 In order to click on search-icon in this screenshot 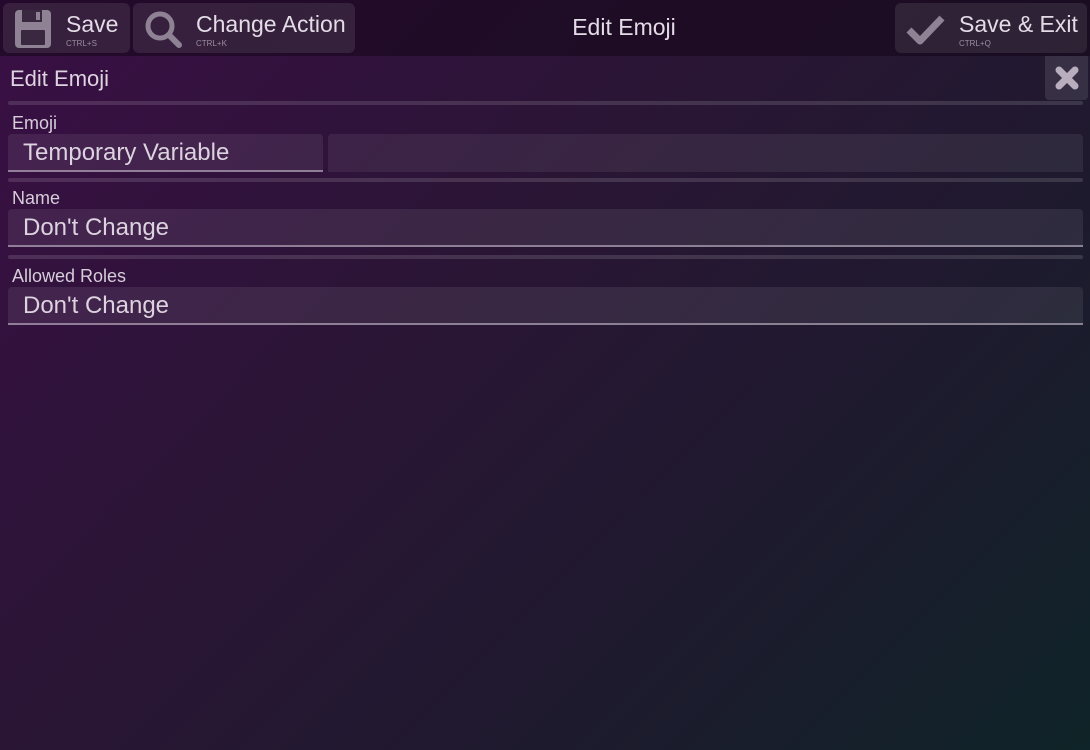, I will do `click(163, 29)`.